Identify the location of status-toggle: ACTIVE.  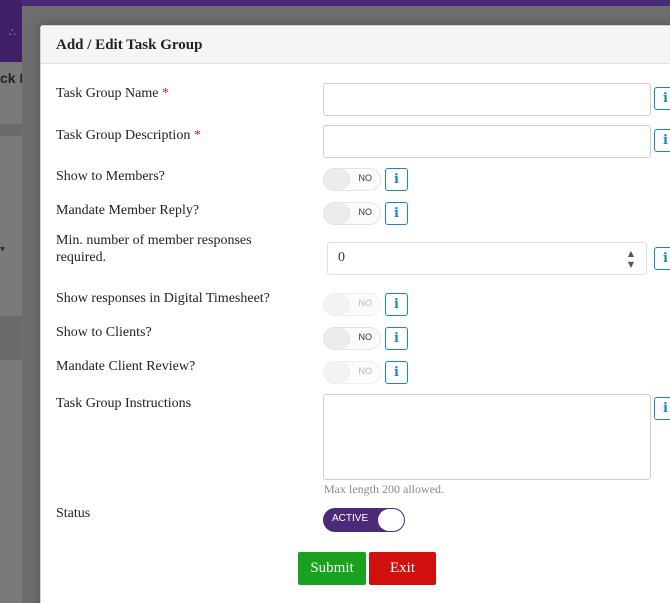
(364, 520).